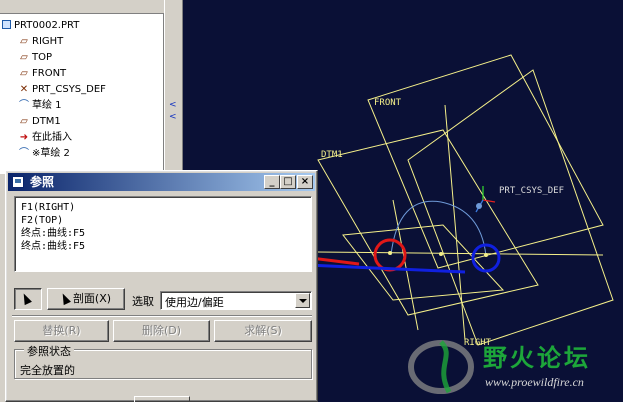  What do you see at coordinates (272, 182) in the screenshot?
I see `minimize-button: _` at bounding box center [272, 182].